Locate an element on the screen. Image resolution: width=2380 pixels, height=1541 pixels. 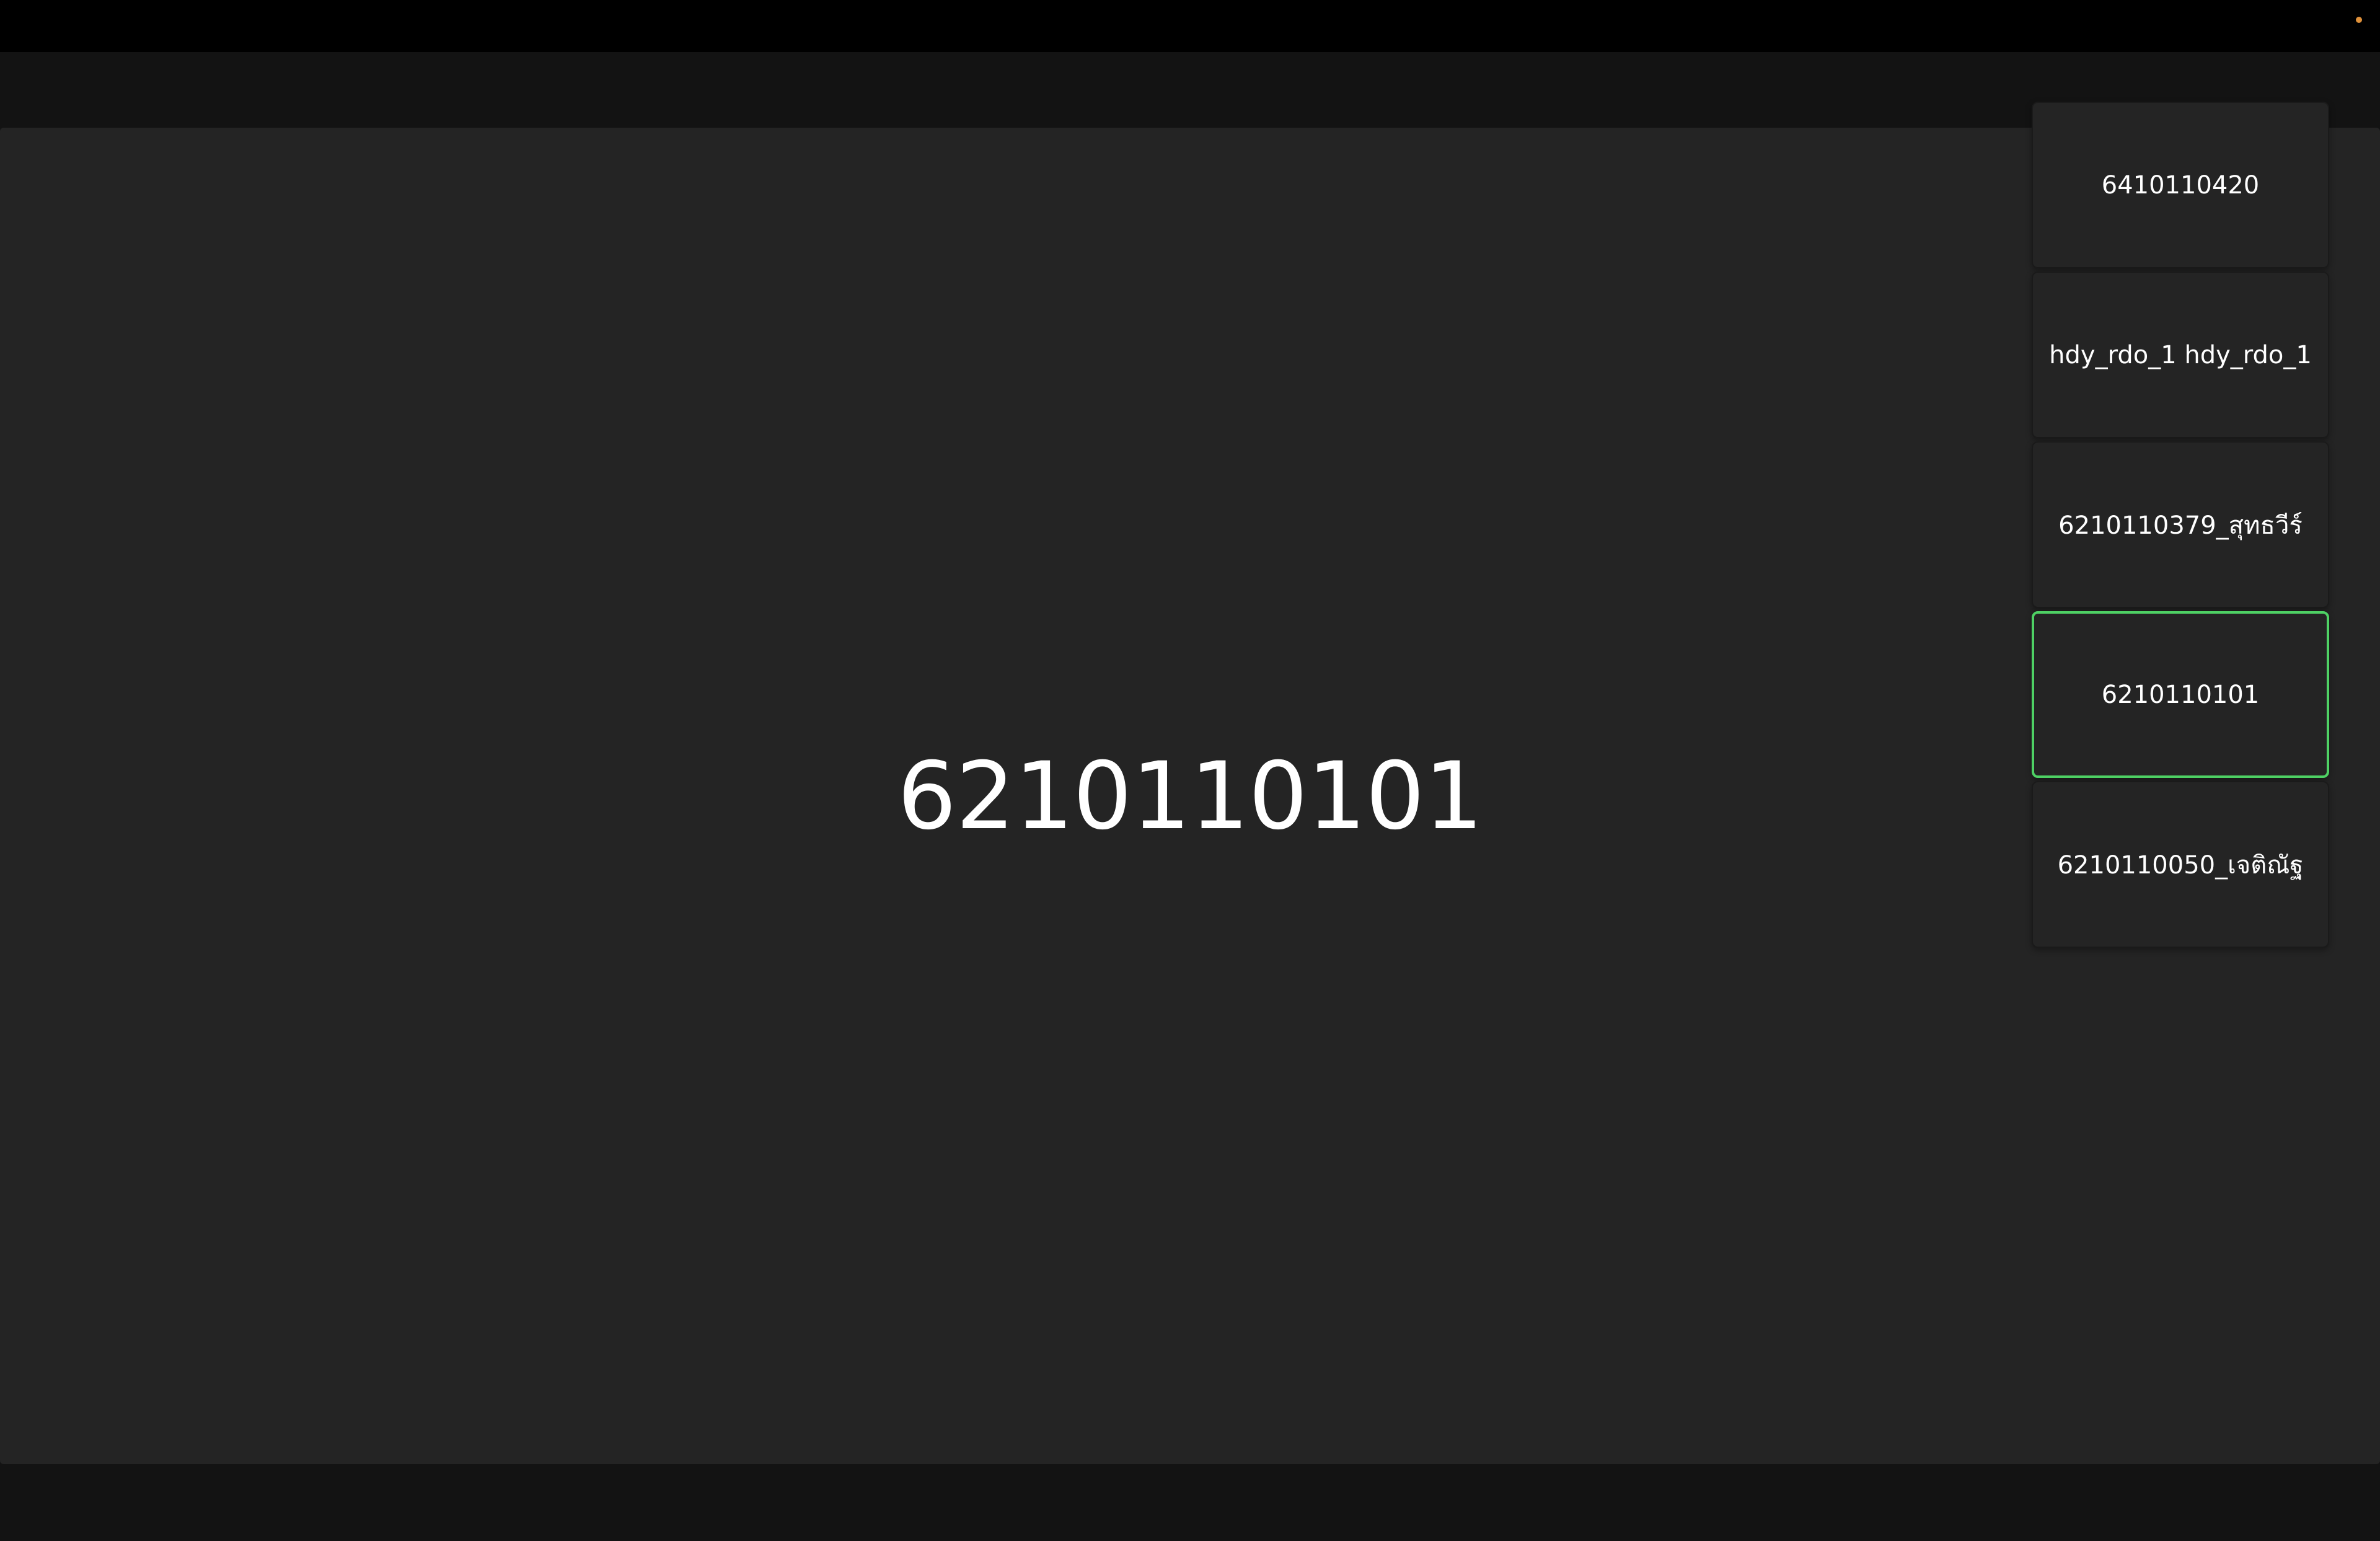
participant-name: 6210110050_เจติณัฐ is located at coordinates (2180, 865).